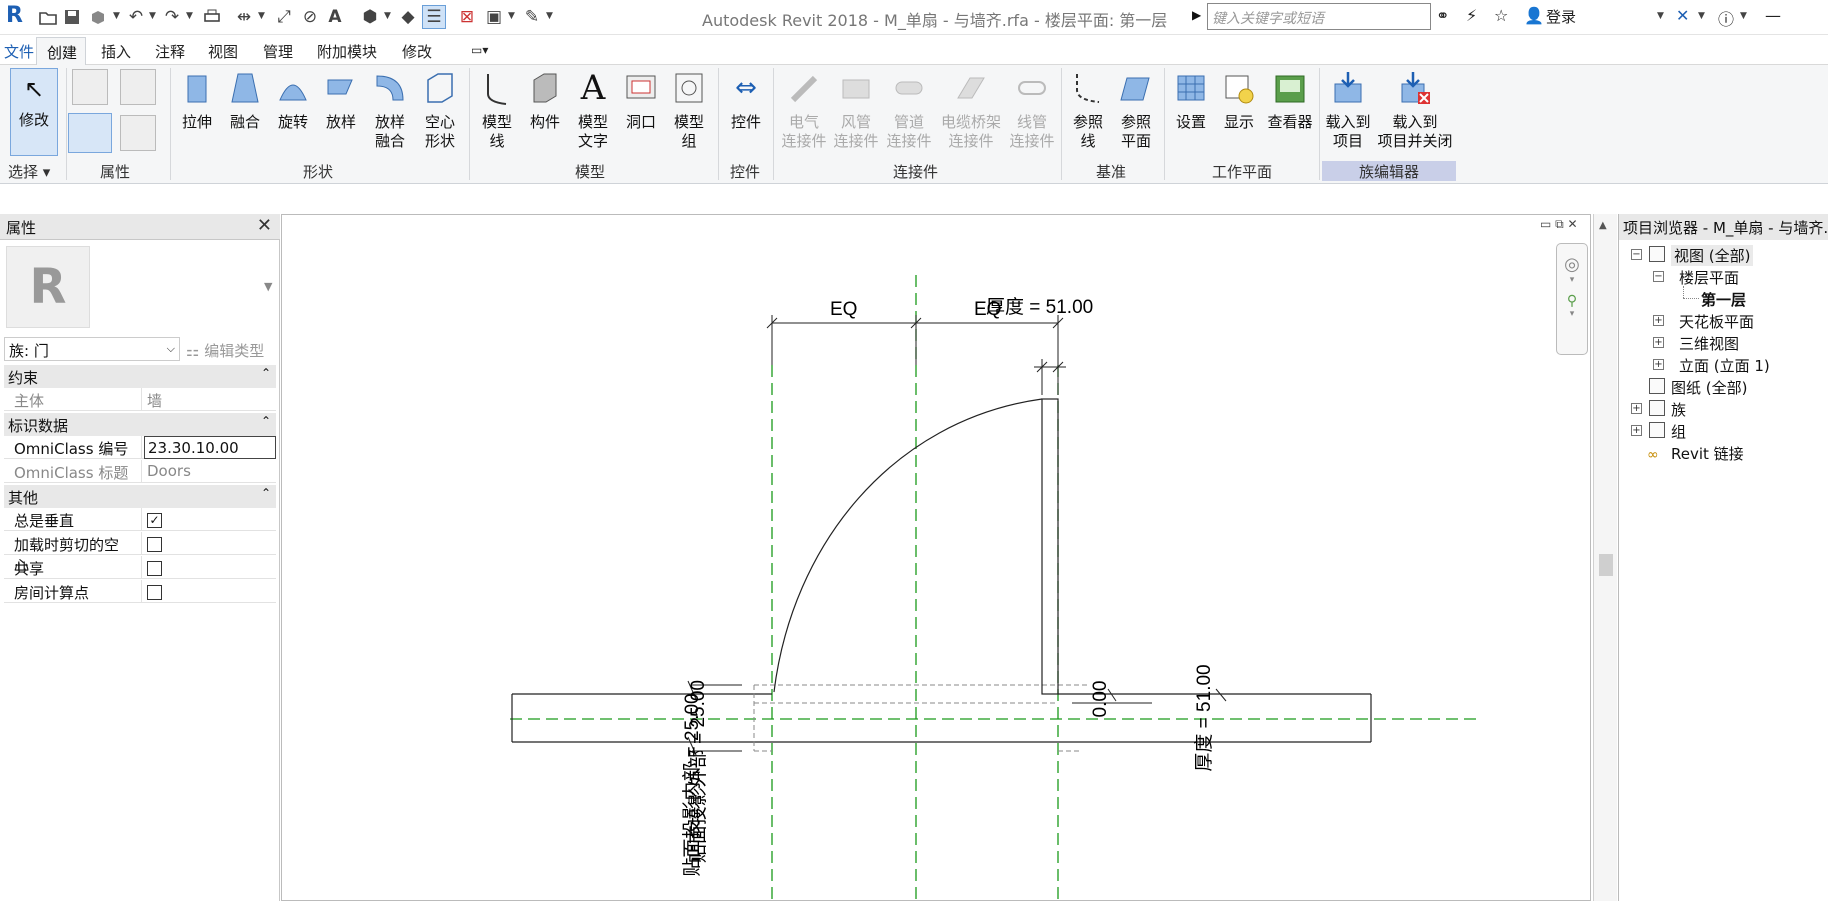 This screenshot has width=1828, height=902. What do you see at coordinates (1709, 387) in the screenshot?
I see `tree-item-sheets: 图纸 (全部)` at bounding box center [1709, 387].